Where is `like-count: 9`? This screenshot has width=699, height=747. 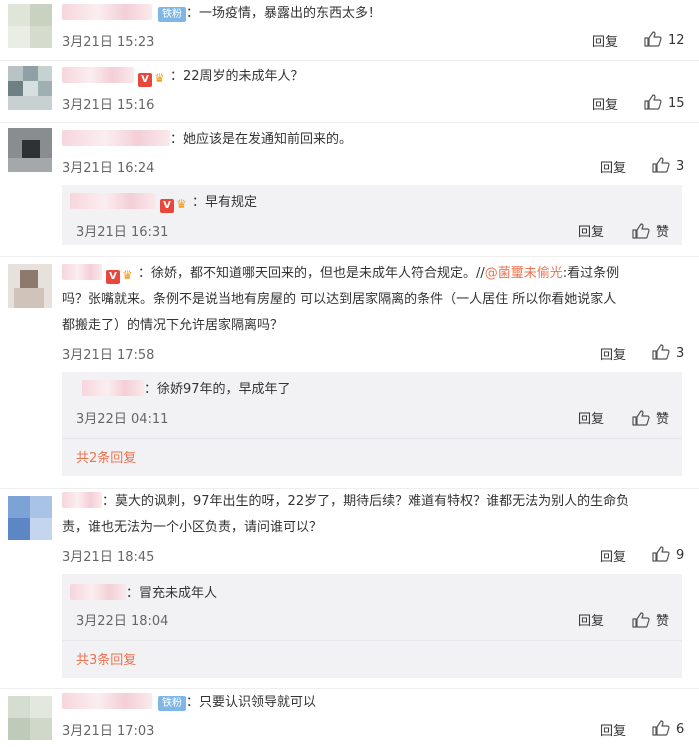 like-count: 9 is located at coordinates (680, 555).